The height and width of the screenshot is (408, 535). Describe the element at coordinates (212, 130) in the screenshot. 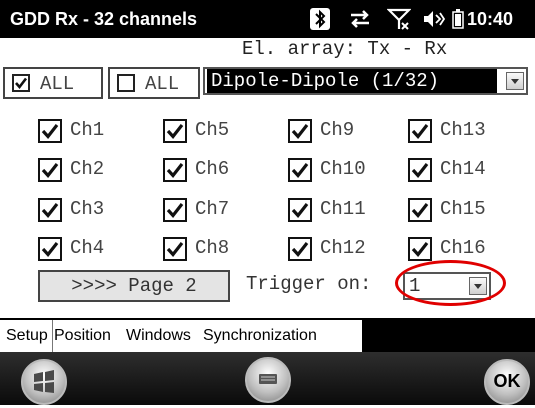

I see `channel-label: Ch5` at that location.